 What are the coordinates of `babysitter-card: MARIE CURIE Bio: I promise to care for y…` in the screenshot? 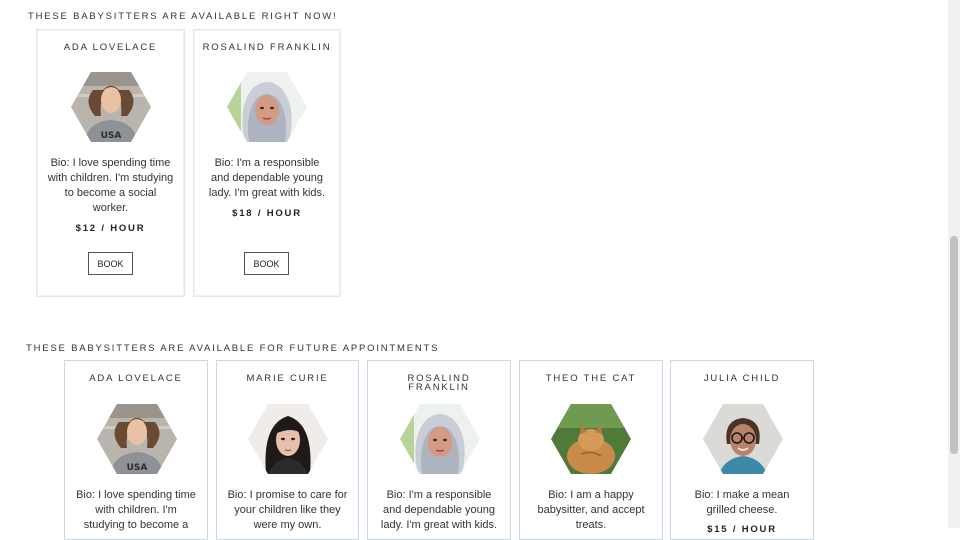 It's located at (287, 450).